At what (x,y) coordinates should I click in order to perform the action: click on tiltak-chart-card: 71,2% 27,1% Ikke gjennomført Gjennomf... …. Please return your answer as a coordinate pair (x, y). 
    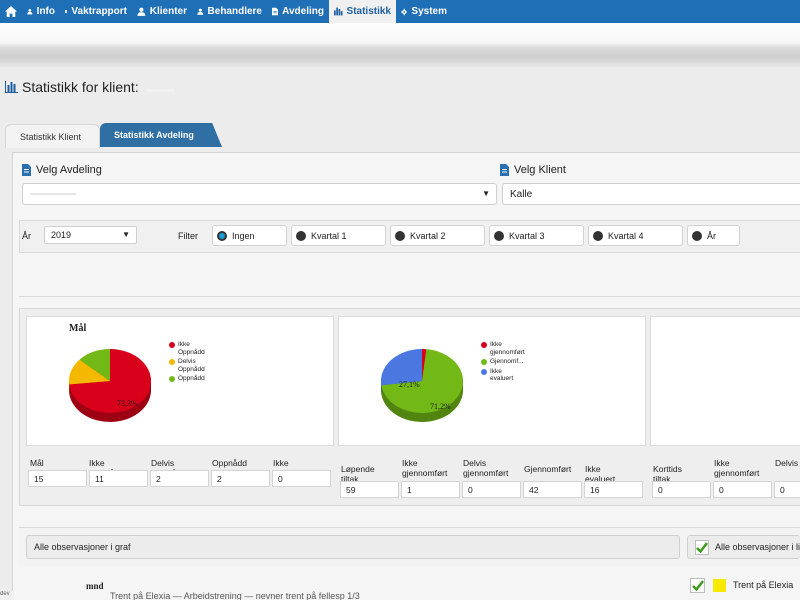
    Looking at the image, I should click on (492, 381).